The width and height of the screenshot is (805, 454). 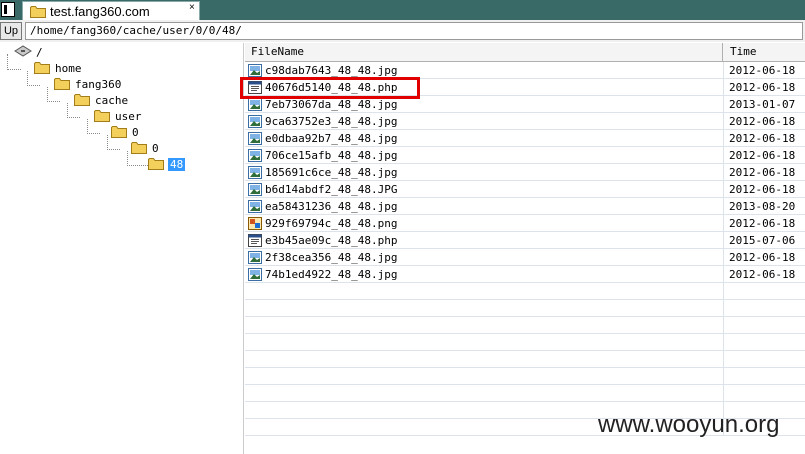 I want to click on file-time: 2013-08-20, so click(x=762, y=206).